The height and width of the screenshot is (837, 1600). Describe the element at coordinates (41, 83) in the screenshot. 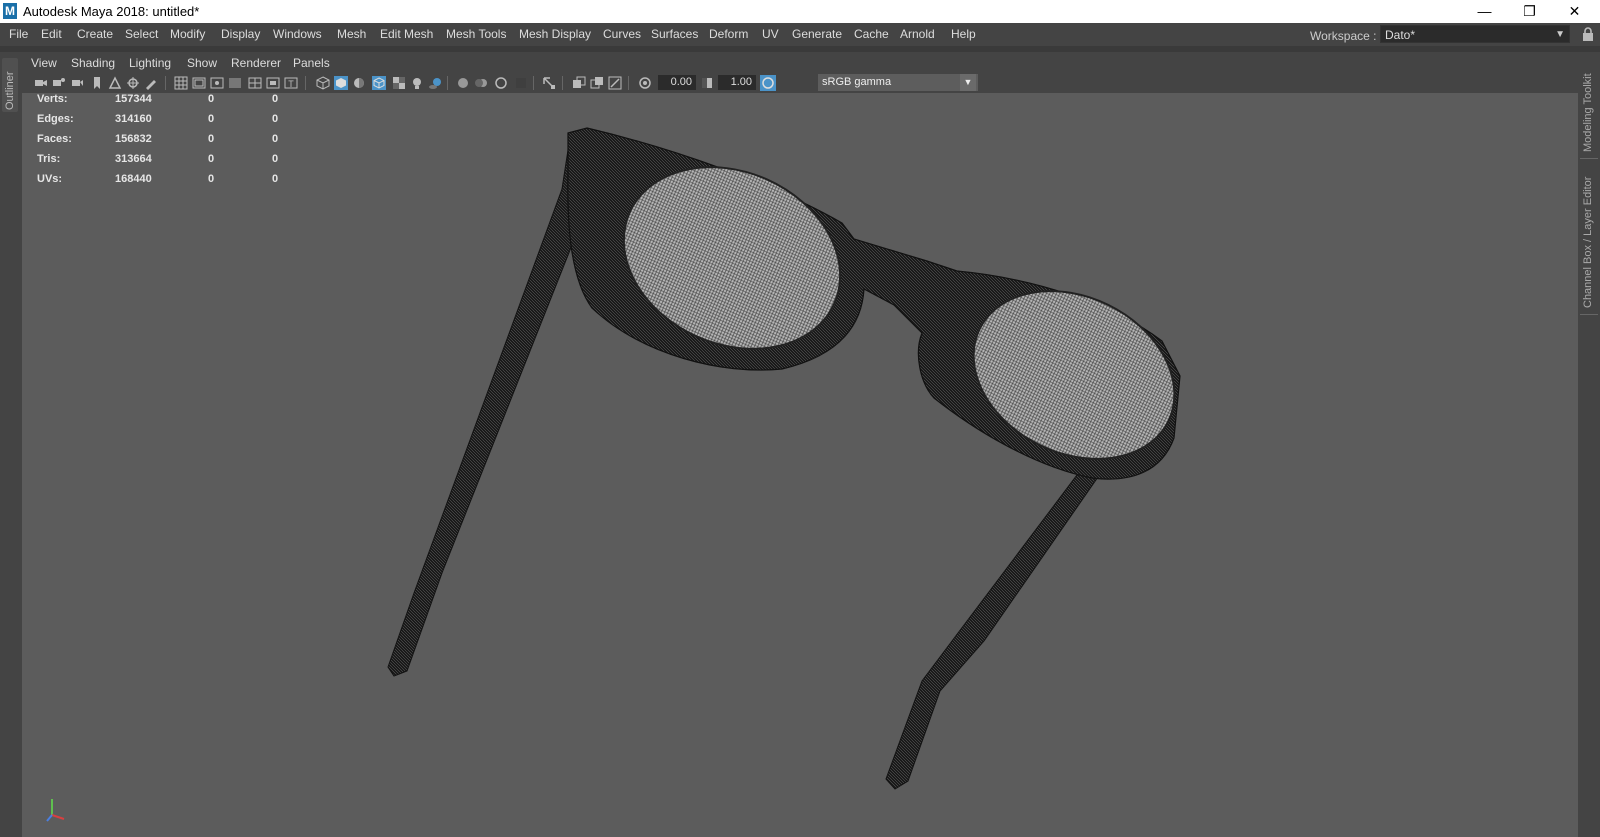

I see `select-camera-icon` at that location.